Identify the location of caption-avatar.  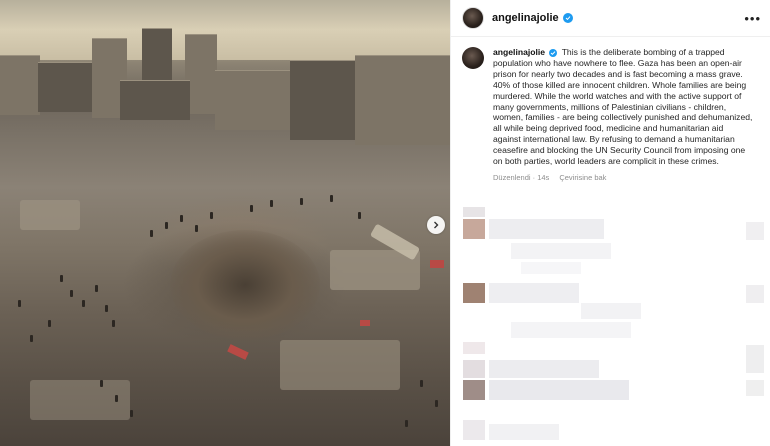
(473, 58).